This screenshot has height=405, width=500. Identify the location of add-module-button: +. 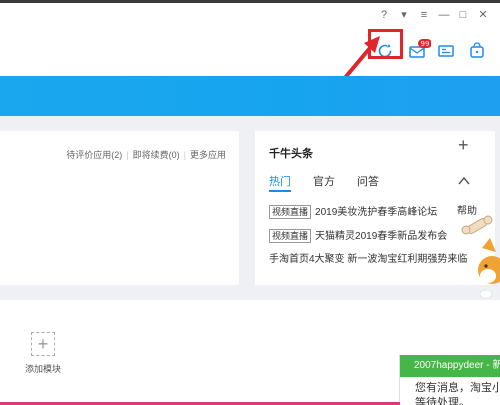
(43, 344).